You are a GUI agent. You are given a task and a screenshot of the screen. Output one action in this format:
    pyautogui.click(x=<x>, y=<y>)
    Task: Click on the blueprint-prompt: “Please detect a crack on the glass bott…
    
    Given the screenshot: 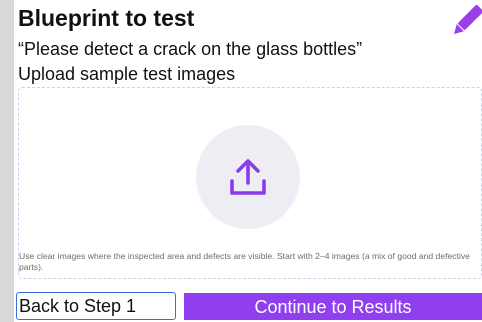 What is the action you would take?
    pyautogui.click(x=190, y=49)
    